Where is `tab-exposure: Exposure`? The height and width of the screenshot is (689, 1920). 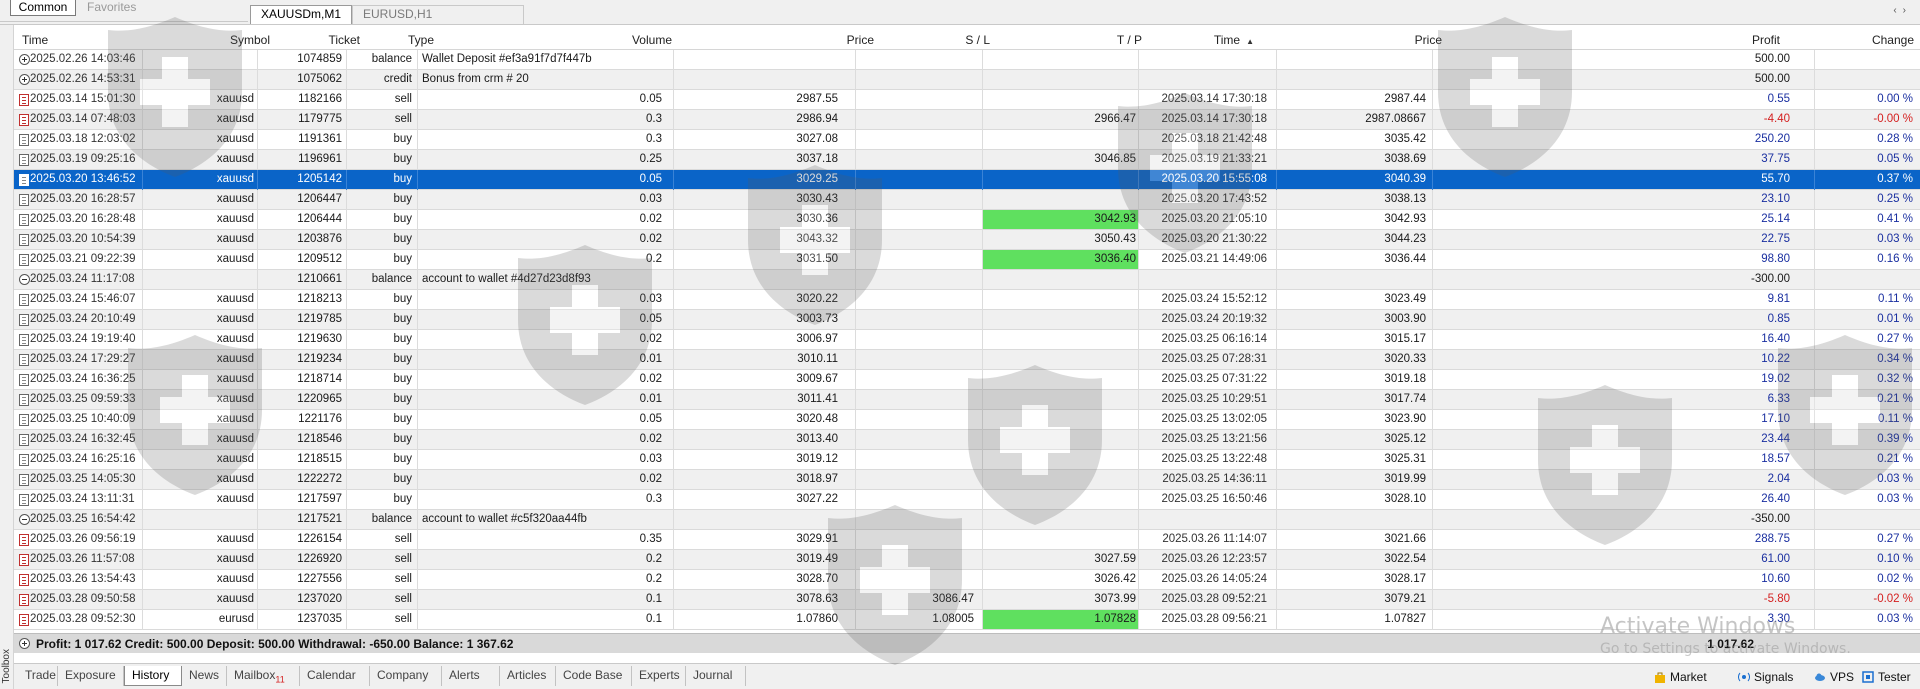
tab-exposure: Exposure is located at coordinates (91, 676).